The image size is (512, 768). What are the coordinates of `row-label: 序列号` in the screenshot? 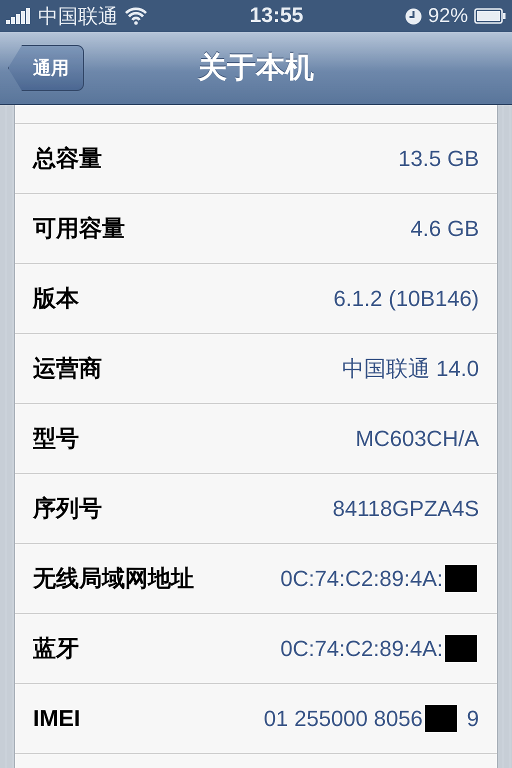 It's located at (67, 508).